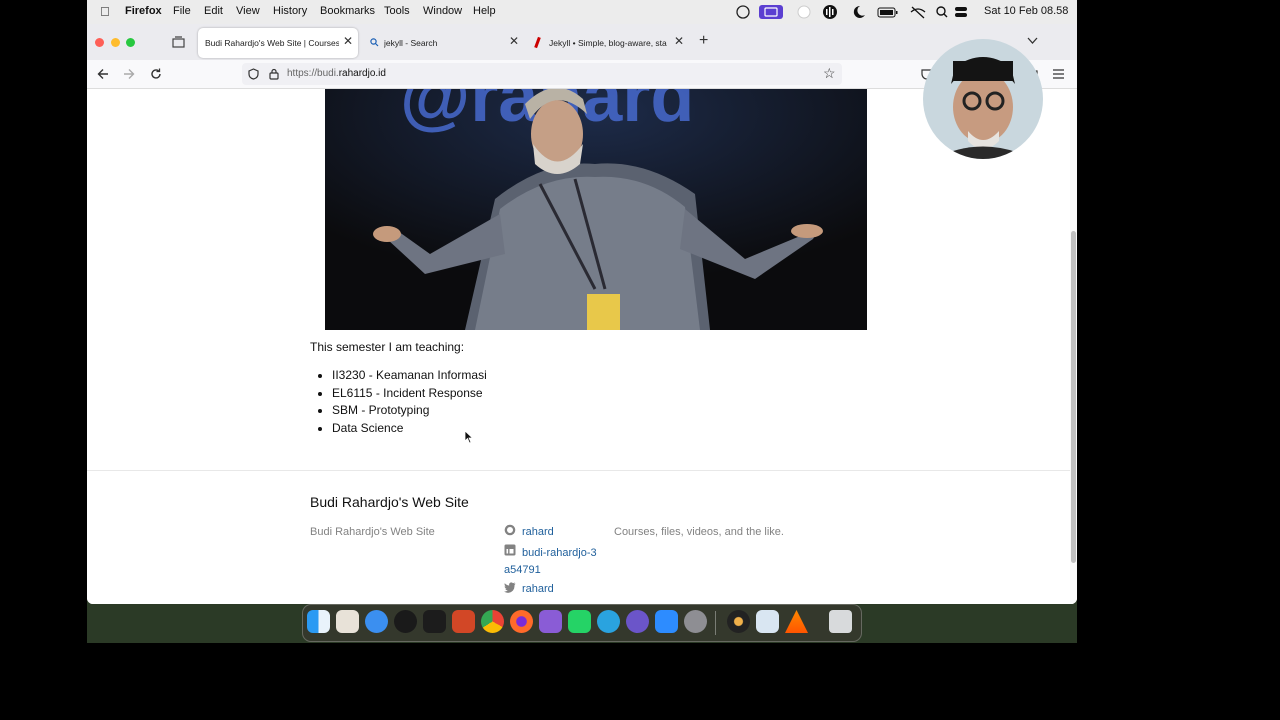  What do you see at coordinates (387, 347) in the screenshot?
I see `teaching-intro: This semester I am teaching:` at bounding box center [387, 347].